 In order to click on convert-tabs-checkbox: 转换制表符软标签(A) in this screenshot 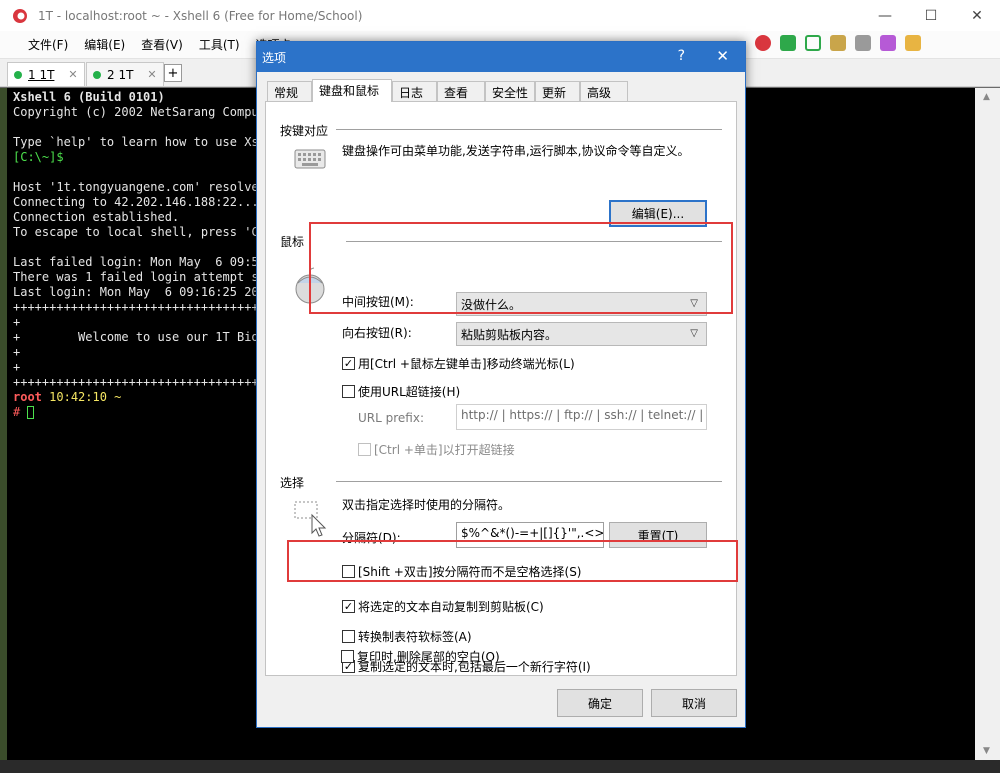, I will do `click(407, 636)`.